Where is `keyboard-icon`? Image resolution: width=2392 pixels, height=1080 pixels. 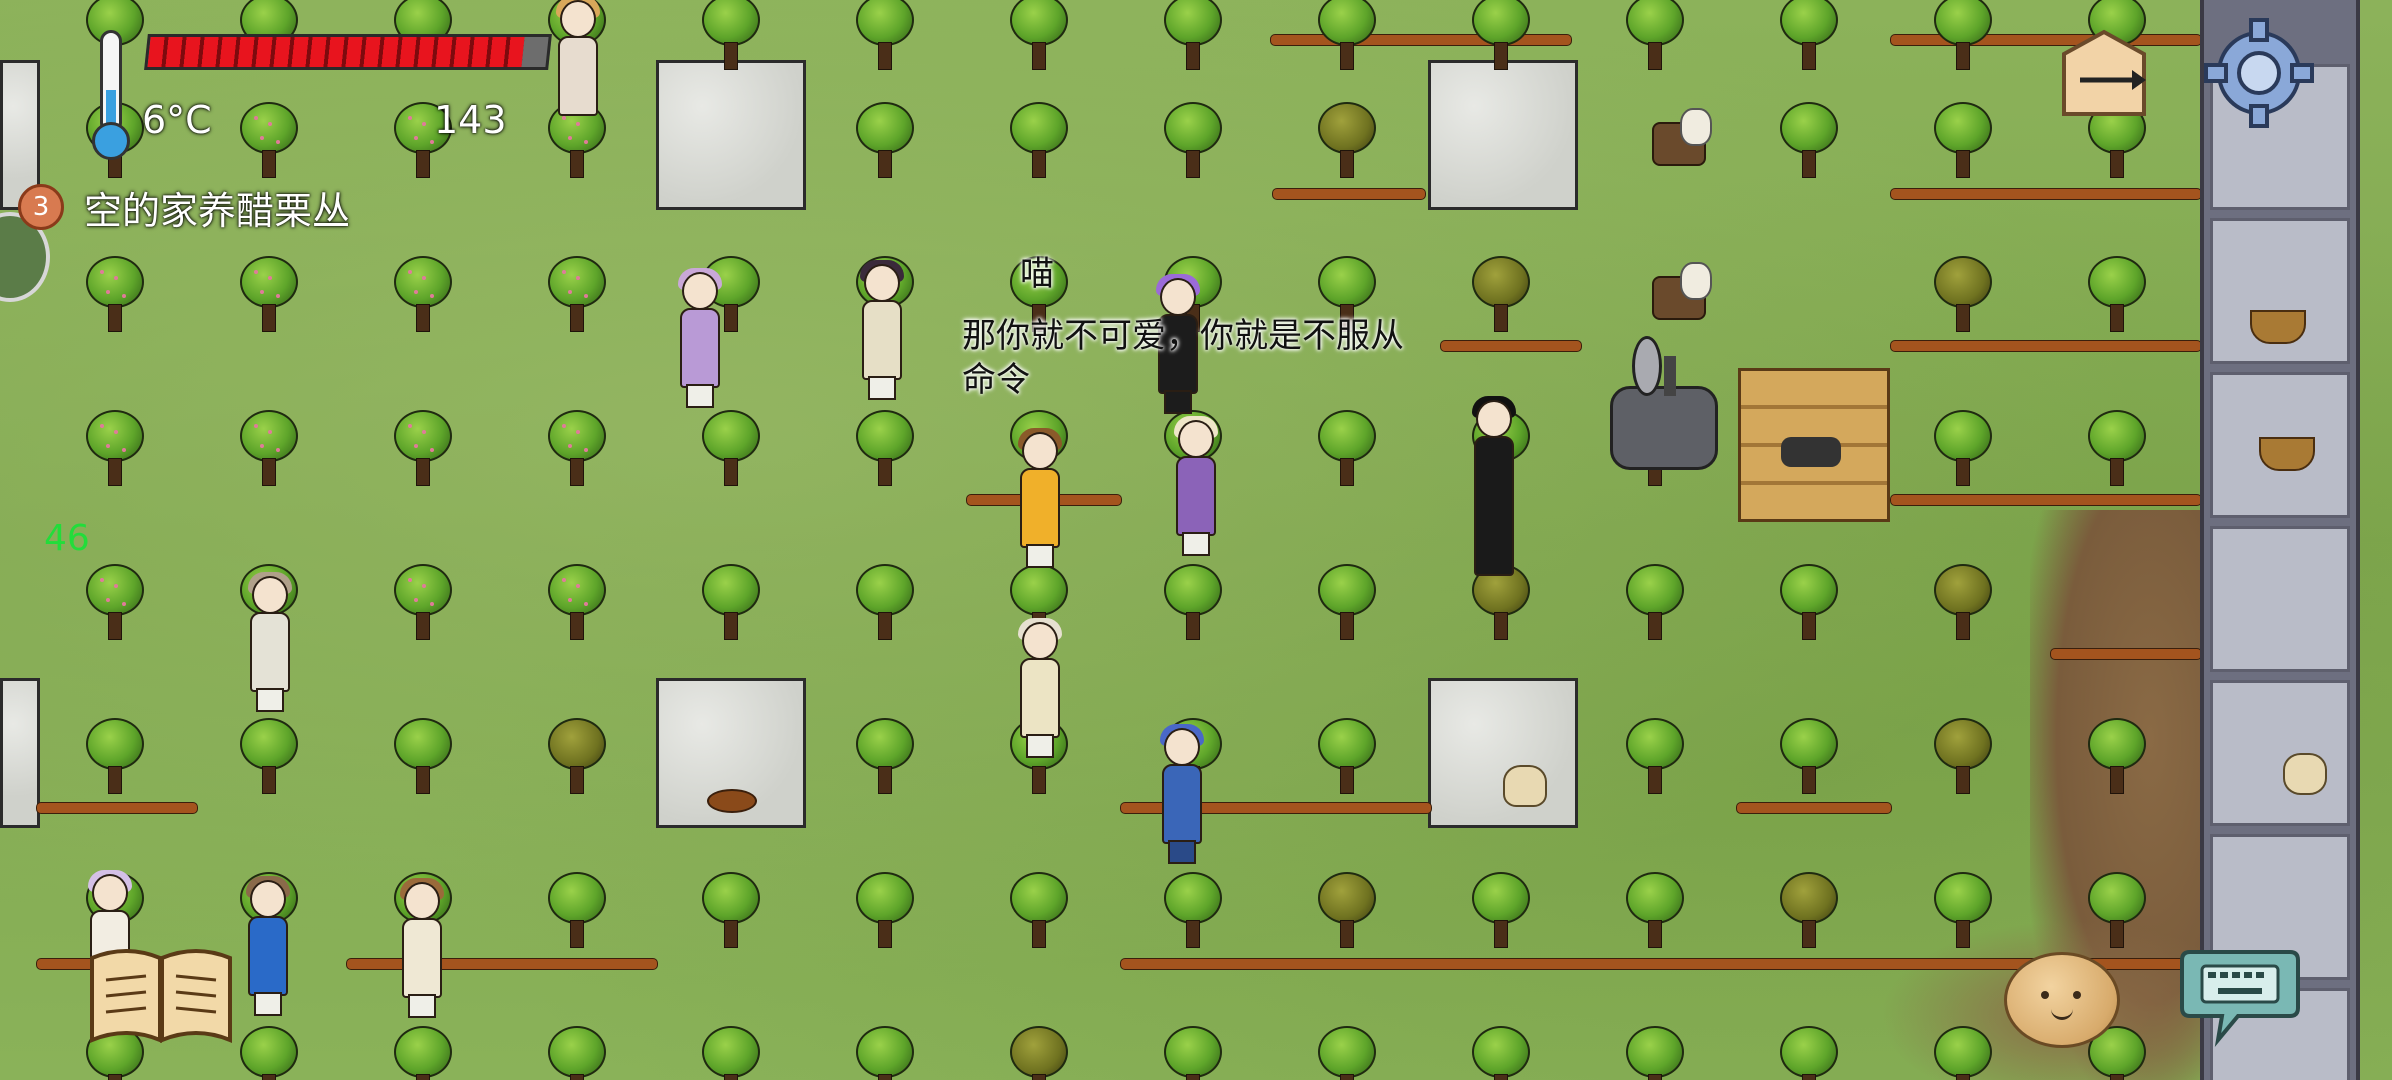
keyboard-icon is located at coordinates (2240, 996).